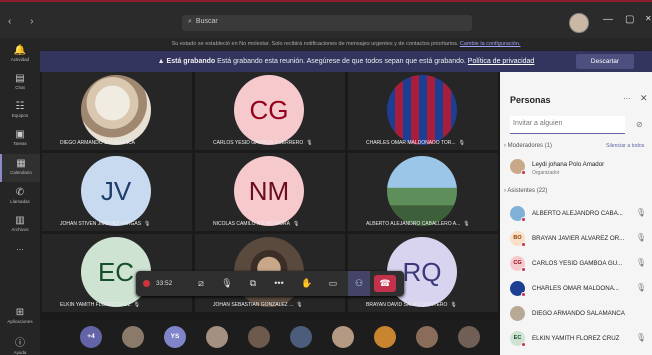 The width and height of the screenshot is (652, 355). I want to click on tile-name: ALBERTO ALEJANDRO CABALLERO A... 🎙, so click(418, 224).